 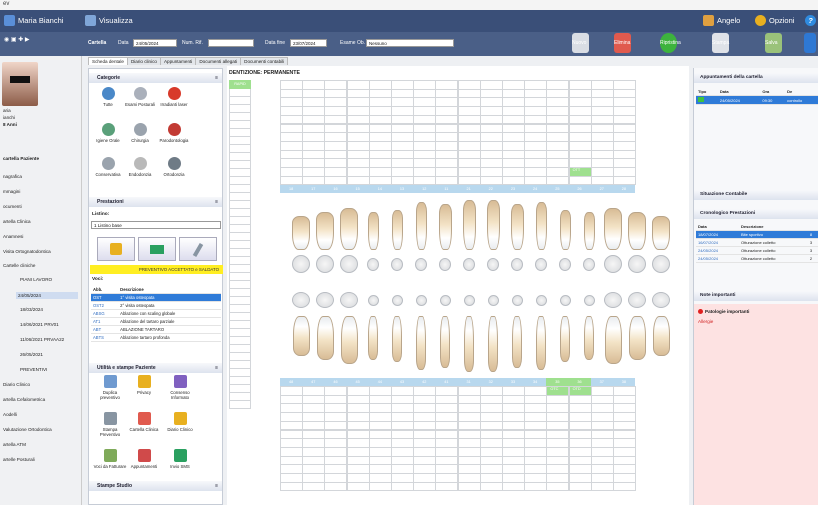 What do you see at coordinates (108, 97) in the screenshot?
I see `category-0: Tutte` at bounding box center [108, 97].